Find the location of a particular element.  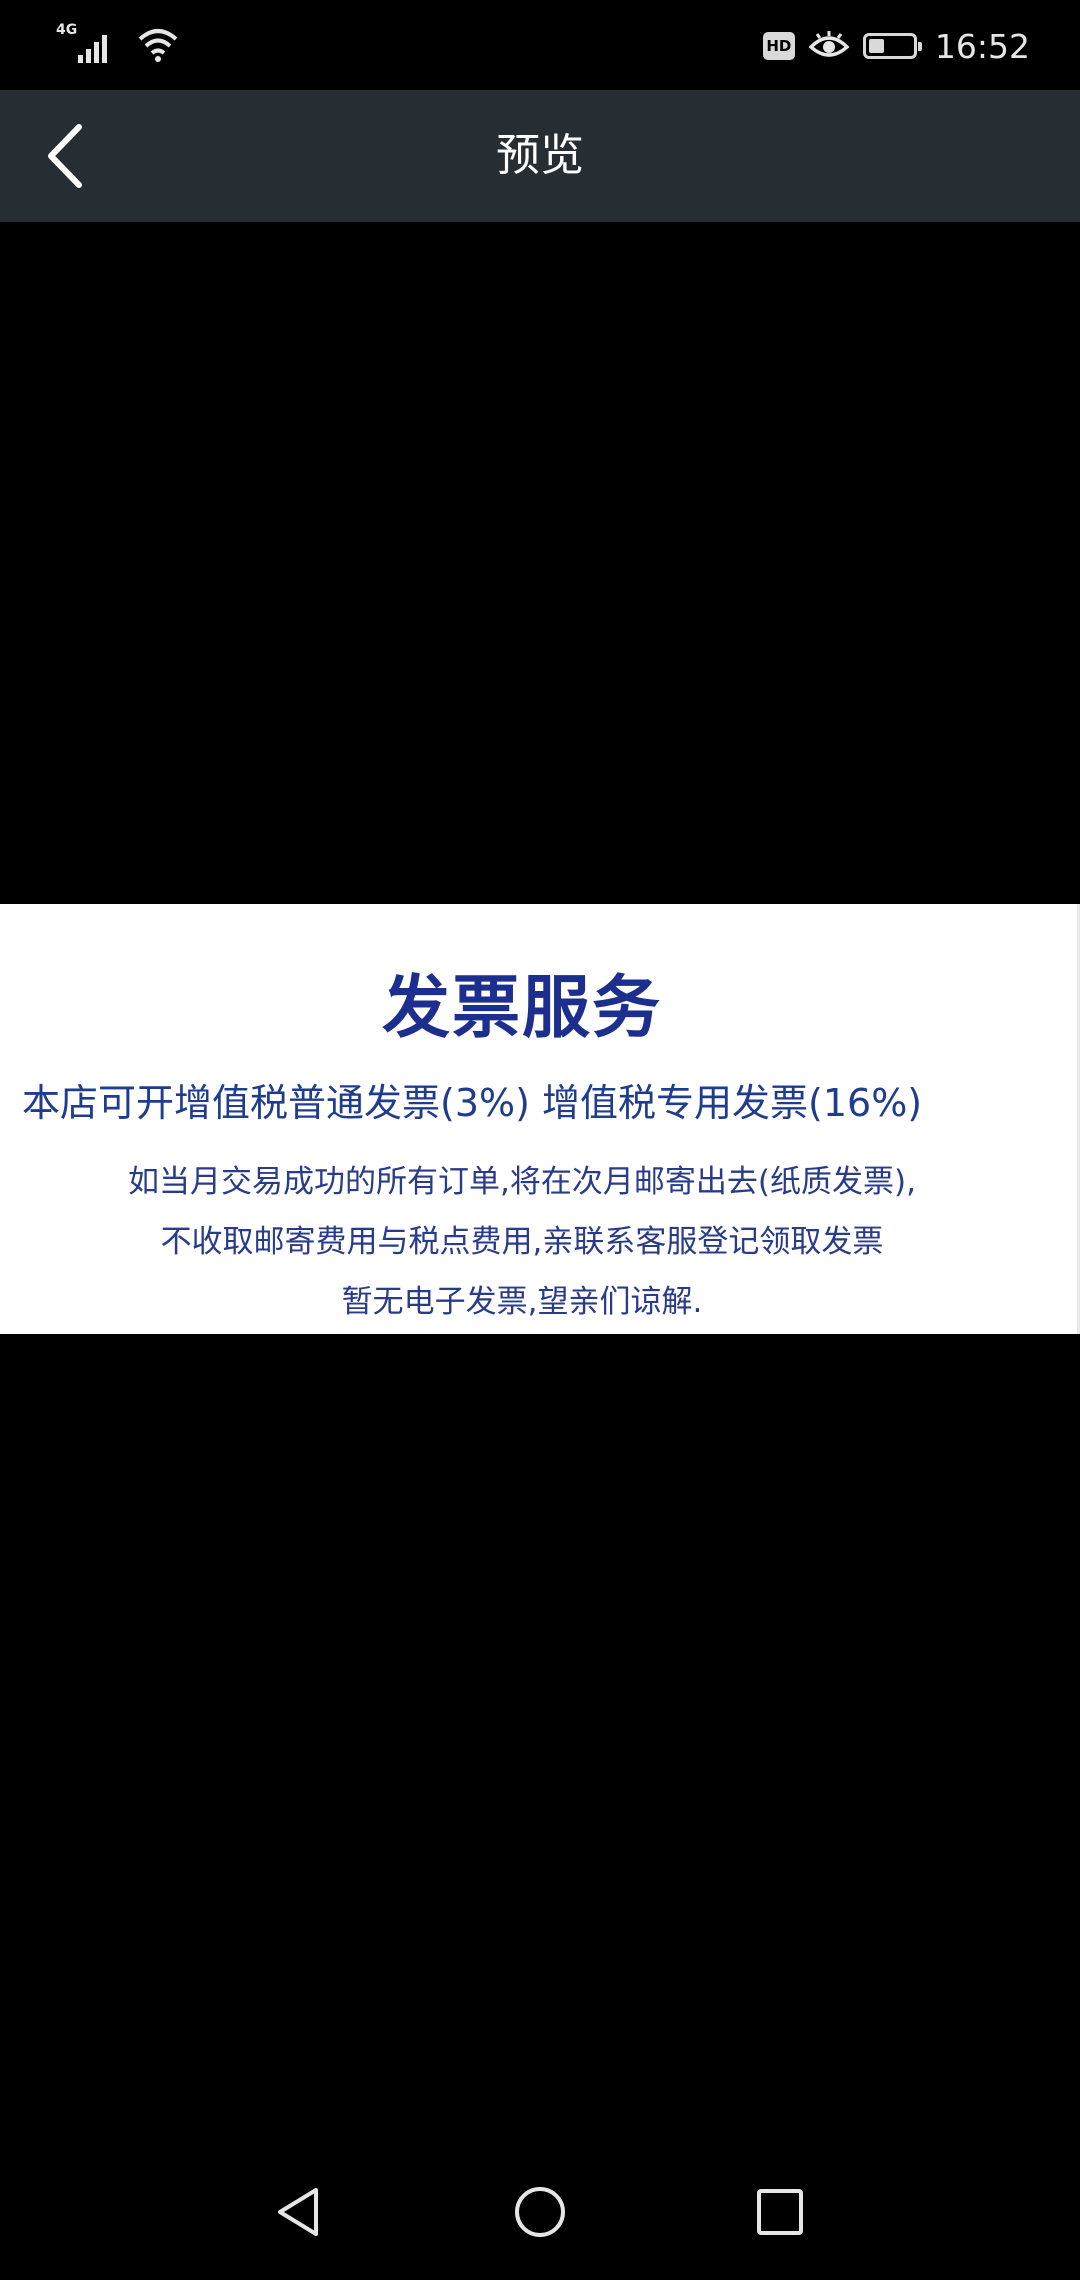

chevron-left-icon is located at coordinates (65, 156).